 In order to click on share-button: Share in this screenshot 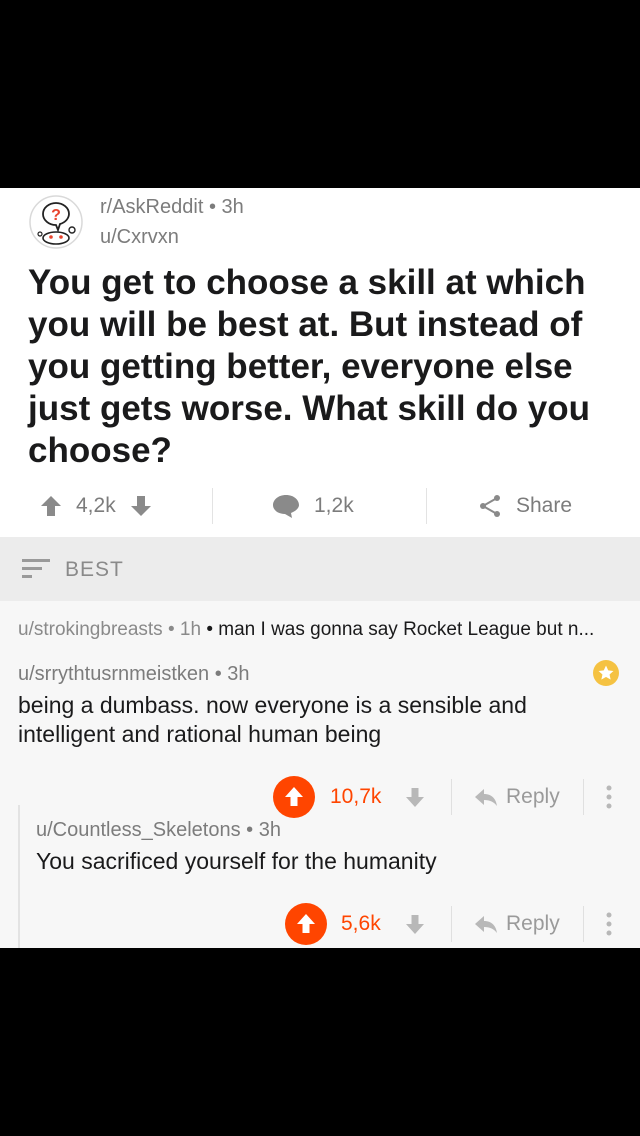, I will do `click(525, 506)`.